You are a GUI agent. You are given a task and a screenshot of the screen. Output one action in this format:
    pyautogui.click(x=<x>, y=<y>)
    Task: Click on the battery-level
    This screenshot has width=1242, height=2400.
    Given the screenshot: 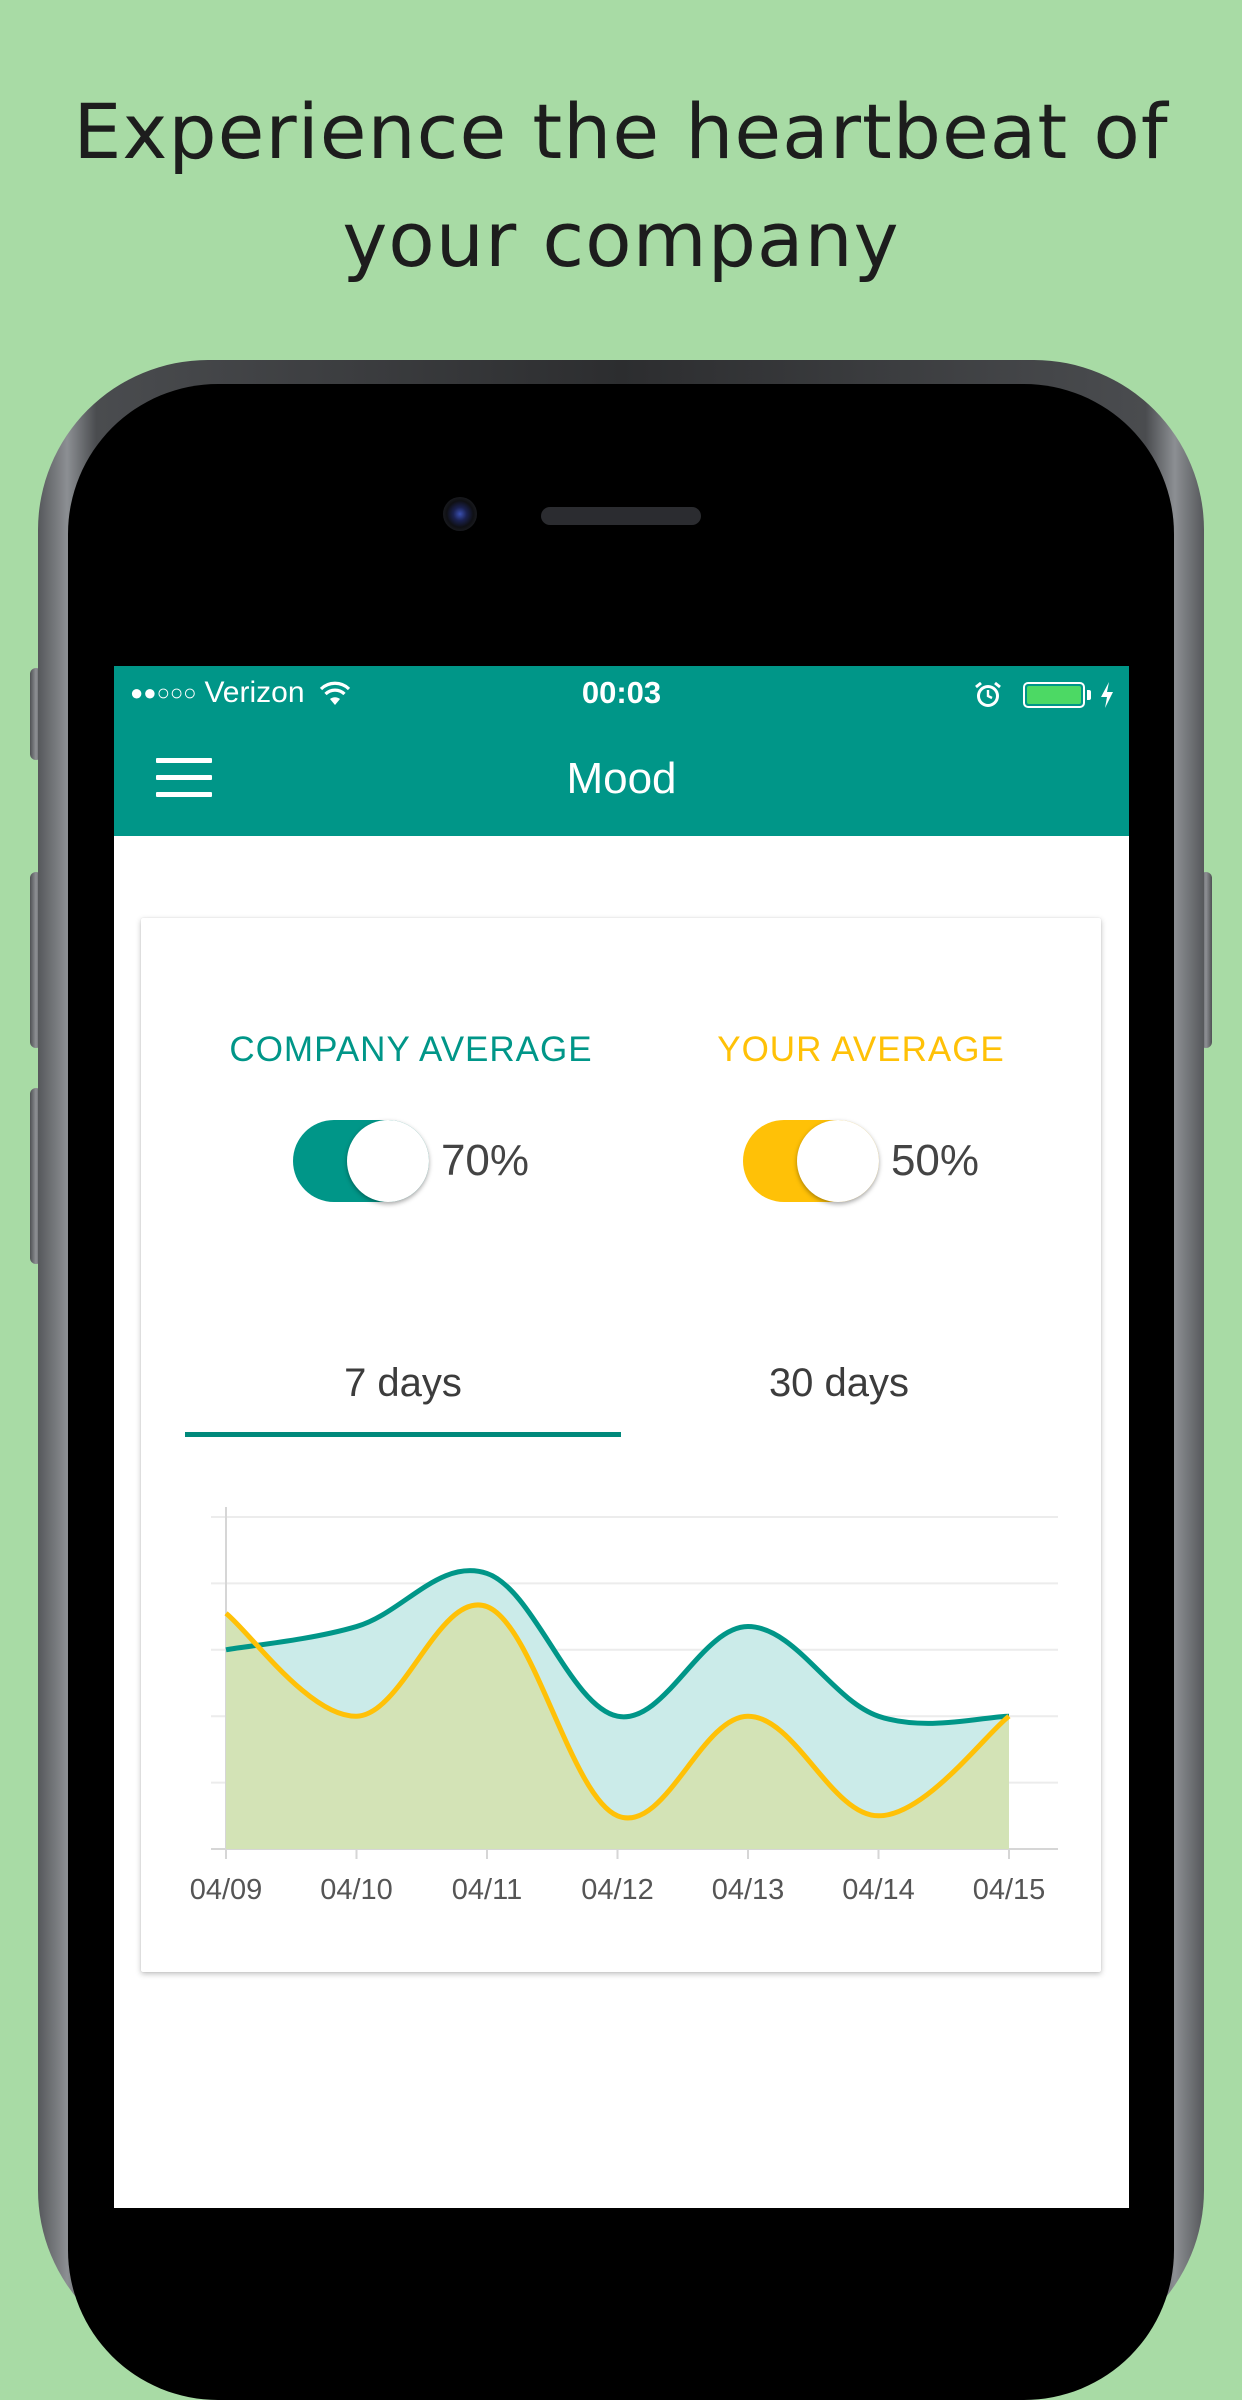 What is the action you would take?
    pyautogui.click(x=1054, y=695)
    